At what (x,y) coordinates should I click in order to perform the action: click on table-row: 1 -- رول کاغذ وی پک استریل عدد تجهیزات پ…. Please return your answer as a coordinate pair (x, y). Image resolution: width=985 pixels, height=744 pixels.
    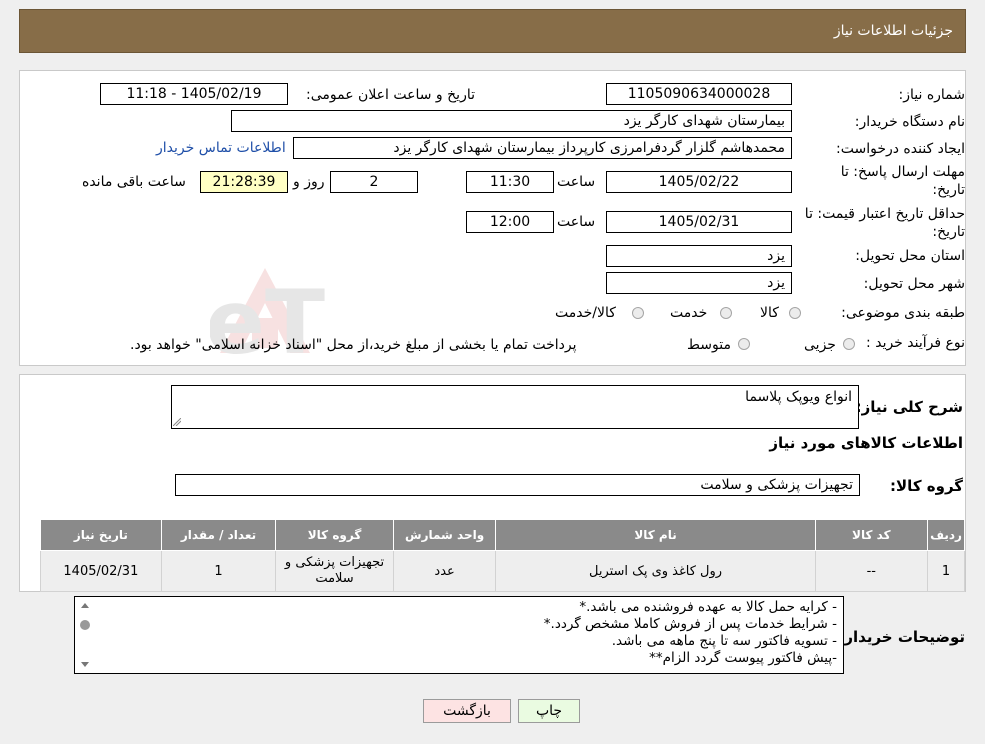
    Looking at the image, I should click on (502, 571).